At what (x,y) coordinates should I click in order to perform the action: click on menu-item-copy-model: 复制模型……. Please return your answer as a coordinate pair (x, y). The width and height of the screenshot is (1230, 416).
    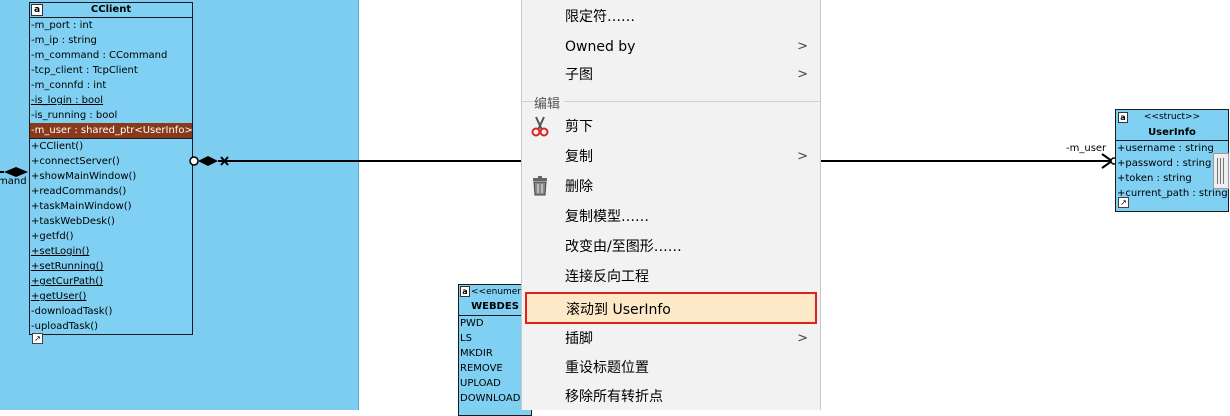
    Looking at the image, I should click on (671, 217).